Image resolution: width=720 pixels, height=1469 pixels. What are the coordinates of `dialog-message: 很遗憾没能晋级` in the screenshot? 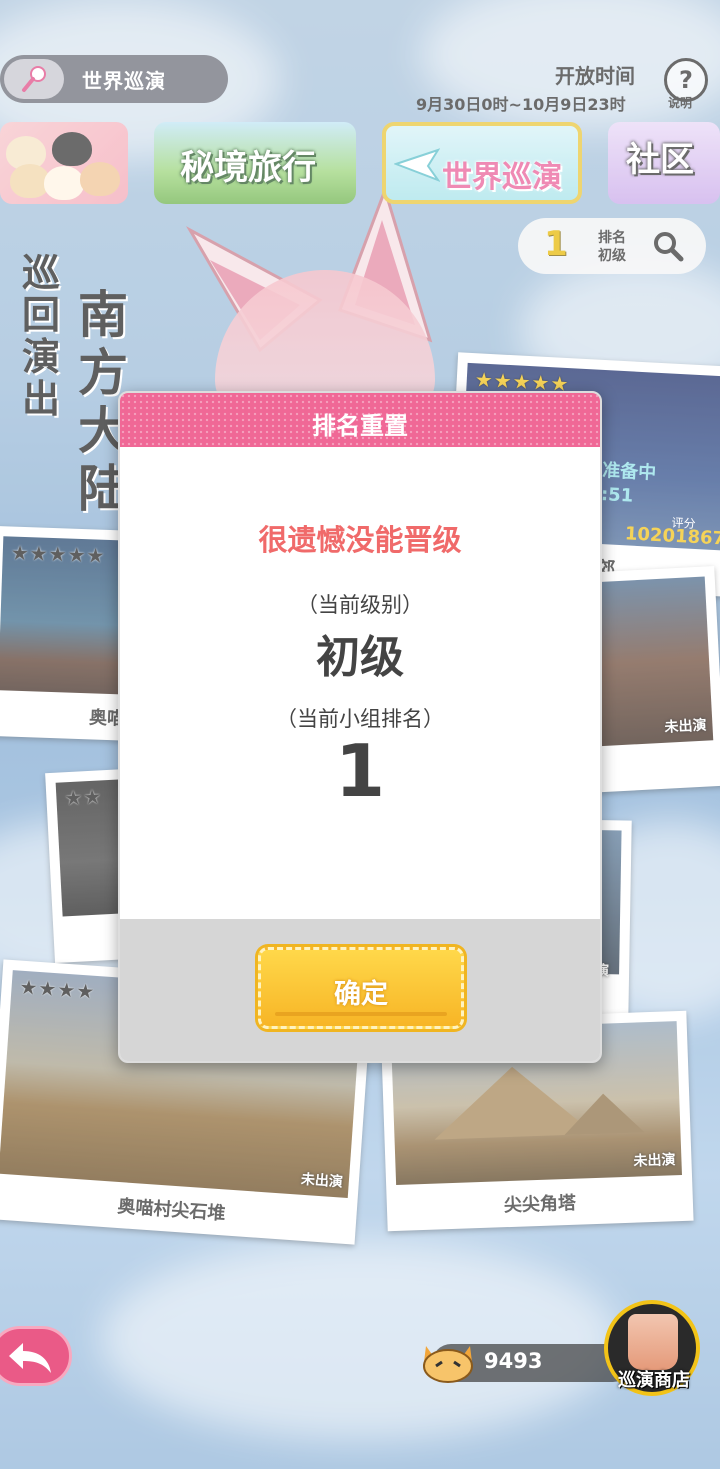 It's located at (360, 540).